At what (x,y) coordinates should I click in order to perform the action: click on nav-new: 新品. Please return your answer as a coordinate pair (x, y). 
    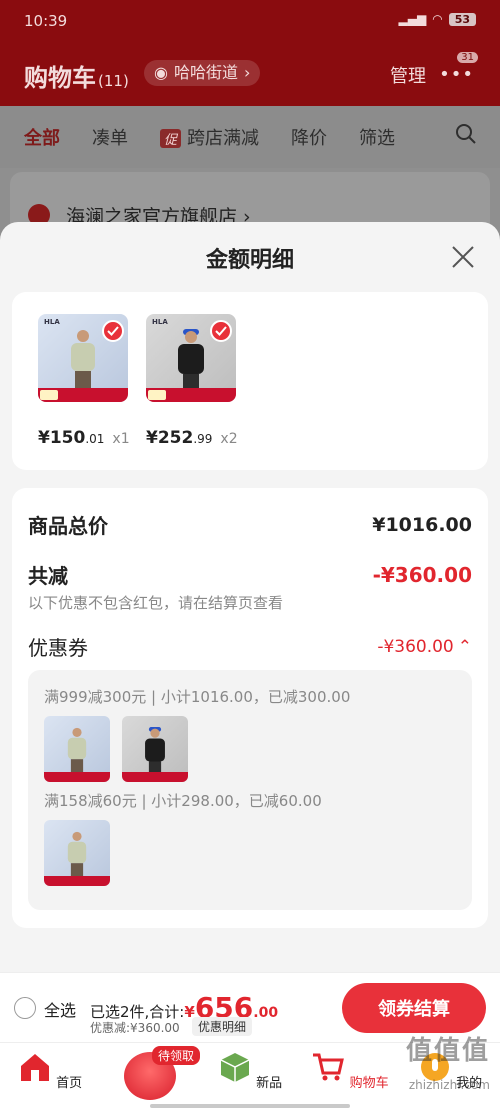
    Looking at the image, I should click on (250, 1071).